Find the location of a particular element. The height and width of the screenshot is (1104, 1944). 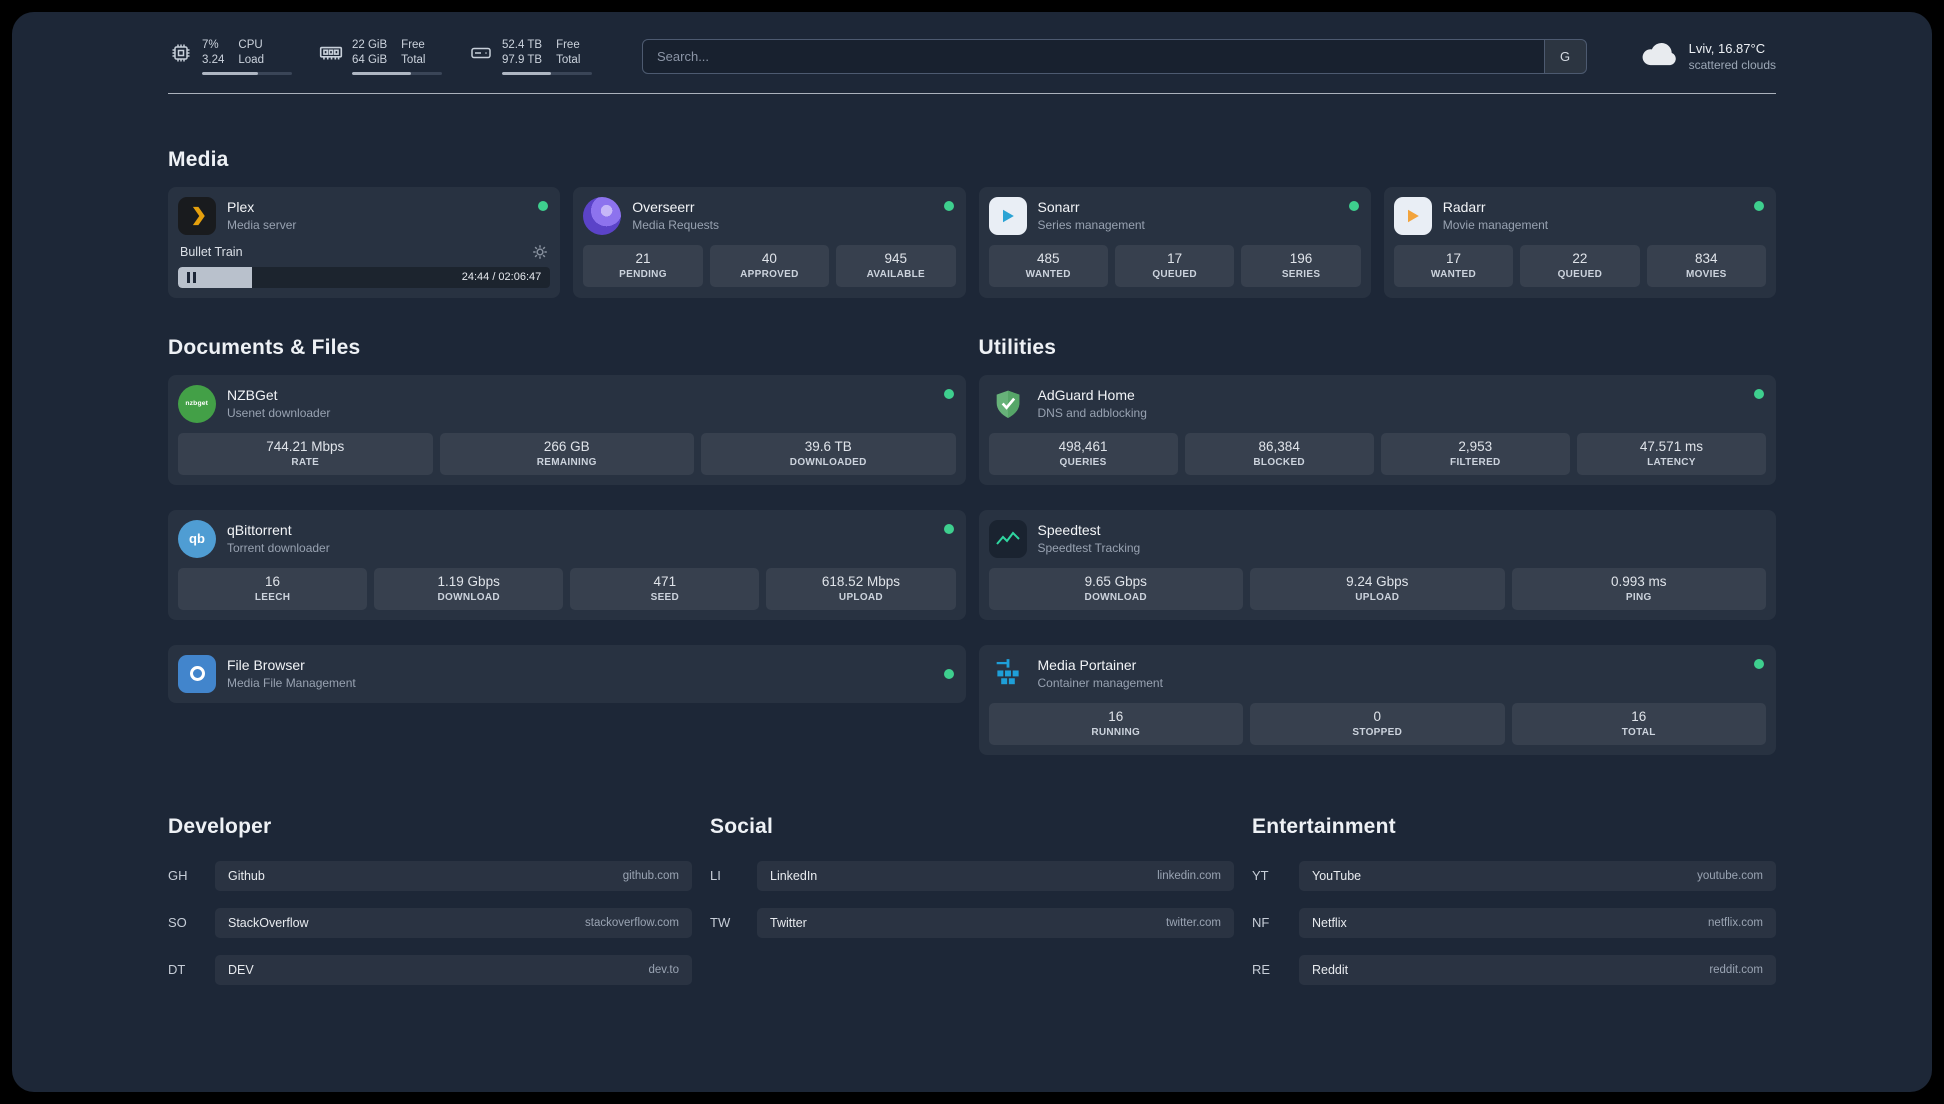

section-title-documents: Documents & Files is located at coordinates (264, 347).